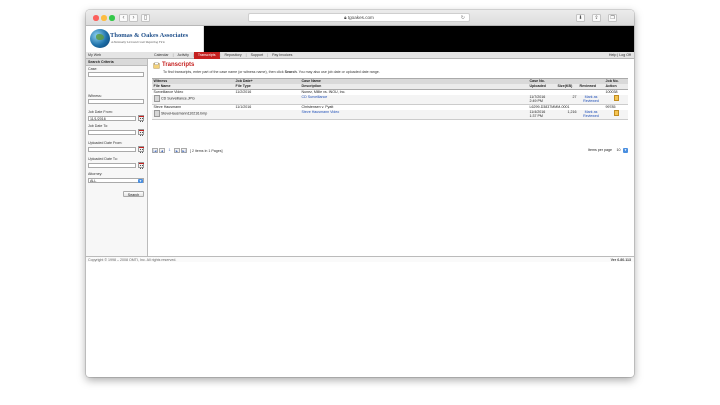 The height and width of the screenshot is (405, 720). I want to click on address-bar: 🔒︎ tgoakes.com ↻, so click(359, 17).